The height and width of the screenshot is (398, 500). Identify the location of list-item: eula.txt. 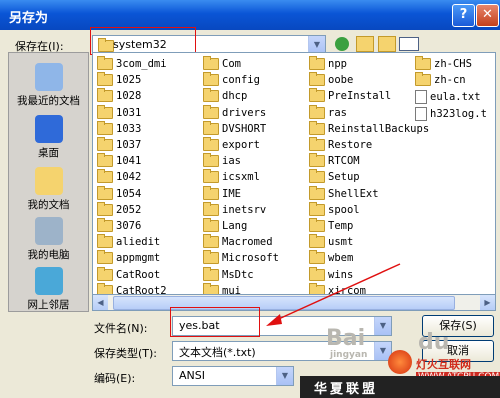
(448, 97).